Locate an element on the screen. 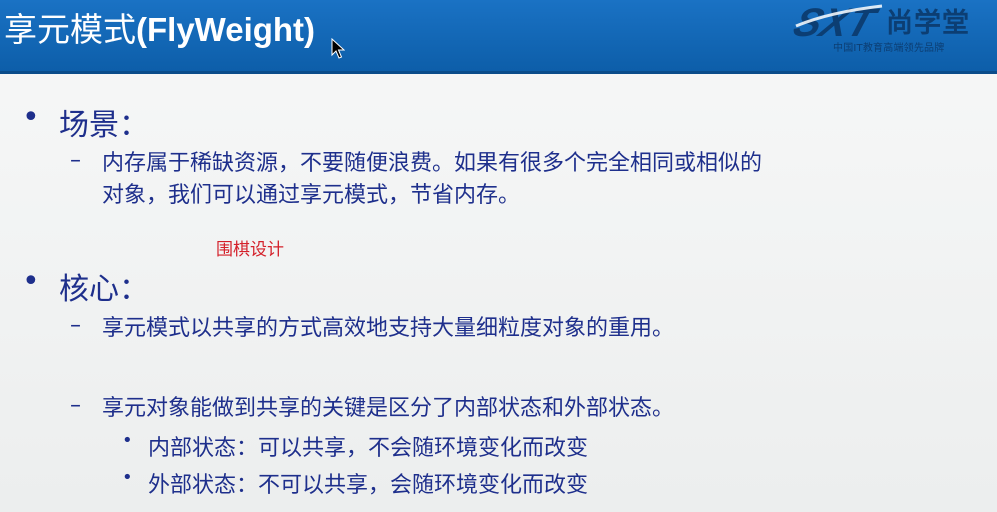 Image resolution: width=997 pixels, height=512 pixels. logo-brand: 尚学堂 is located at coordinates (928, 23).